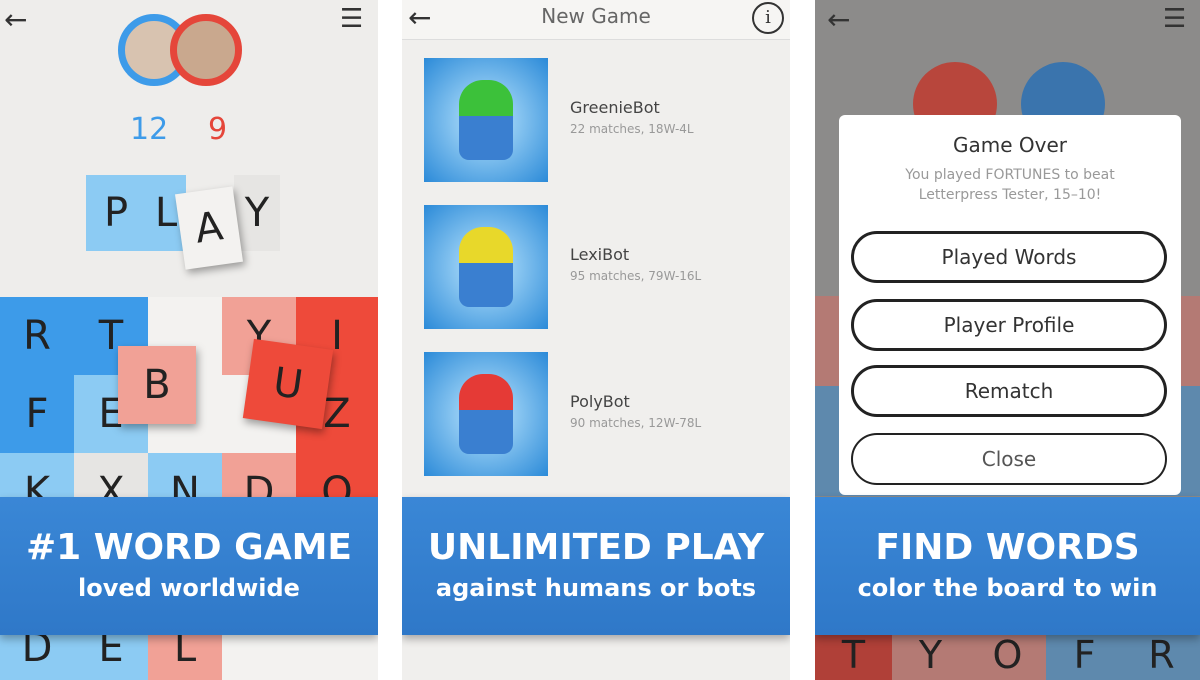 The image size is (1200, 680). What do you see at coordinates (218, 129) in the screenshot?
I see `score-red: 9` at bounding box center [218, 129].